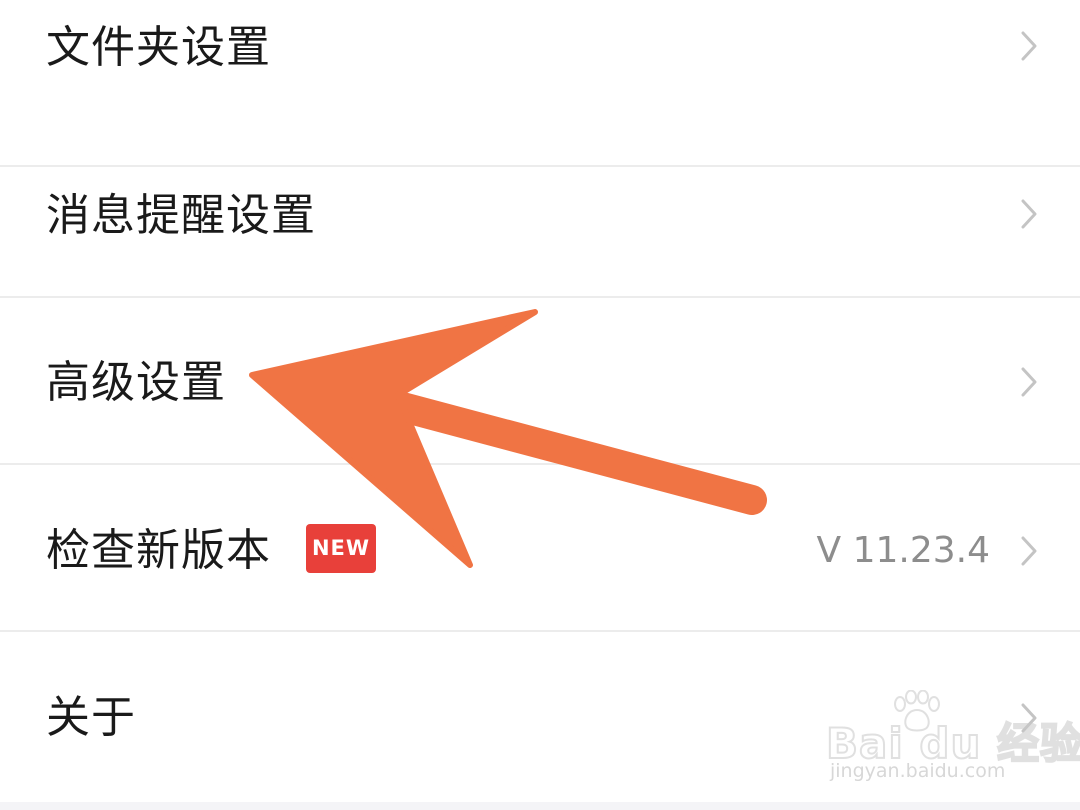 The height and width of the screenshot is (810, 1080). Describe the element at coordinates (158, 47) in the screenshot. I see `settings-row-label: 文件夹设置` at that location.